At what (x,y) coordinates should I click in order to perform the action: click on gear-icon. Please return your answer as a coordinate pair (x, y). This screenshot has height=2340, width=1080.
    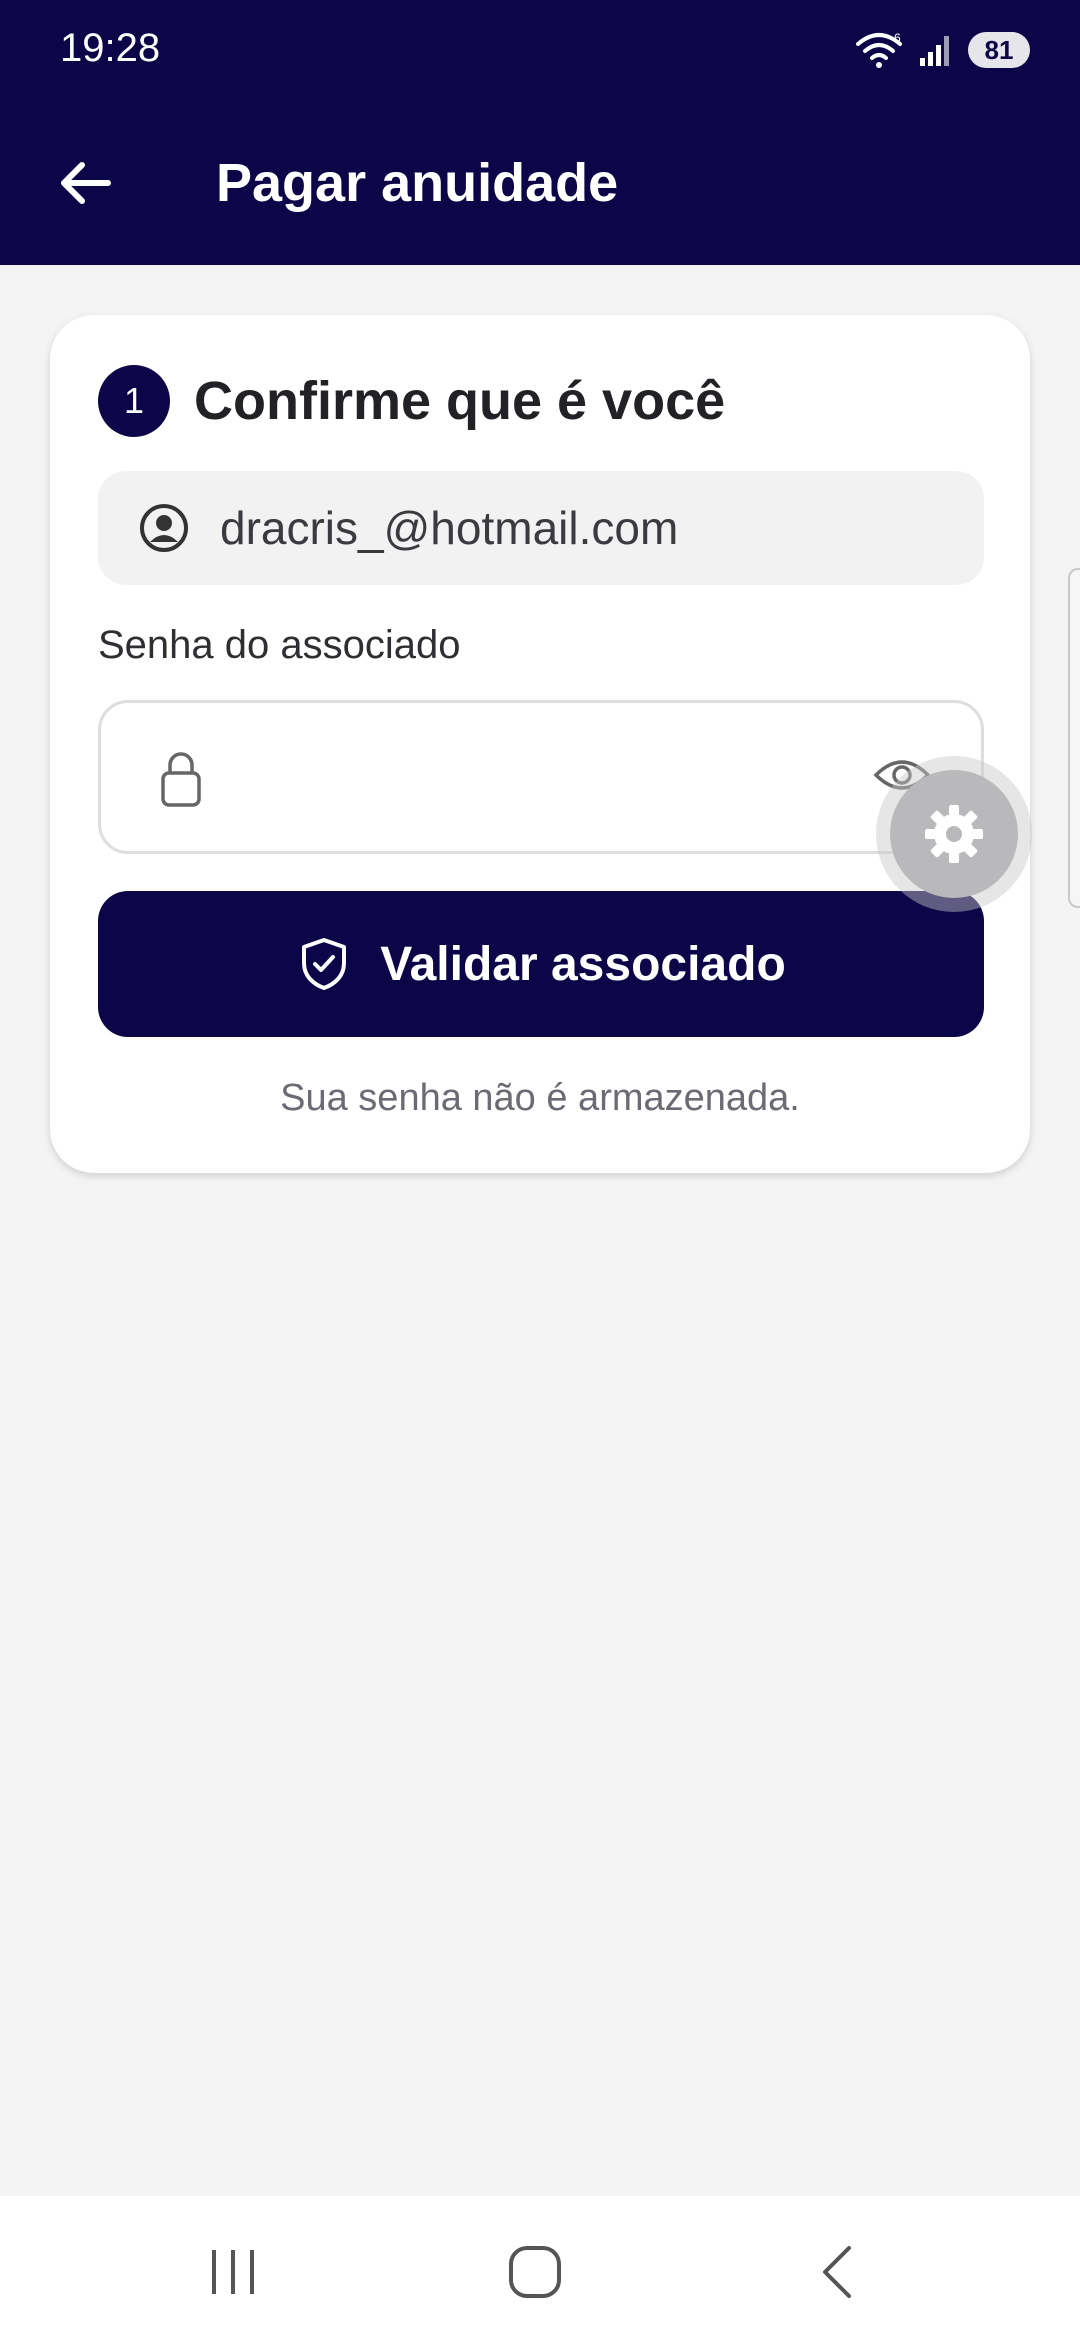
    Looking at the image, I should click on (954, 834).